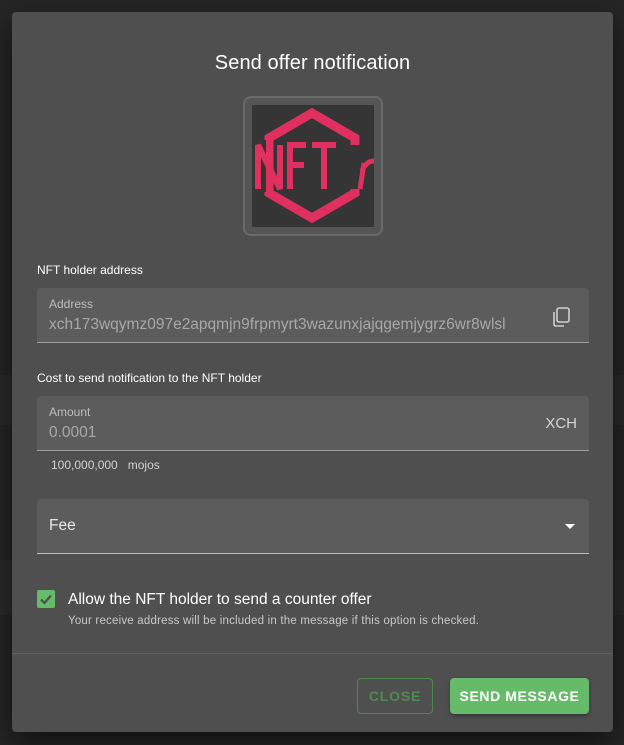 This screenshot has height=745, width=624. What do you see at coordinates (312, 63) in the screenshot?
I see `dialog-title: Send offer notification` at bounding box center [312, 63].